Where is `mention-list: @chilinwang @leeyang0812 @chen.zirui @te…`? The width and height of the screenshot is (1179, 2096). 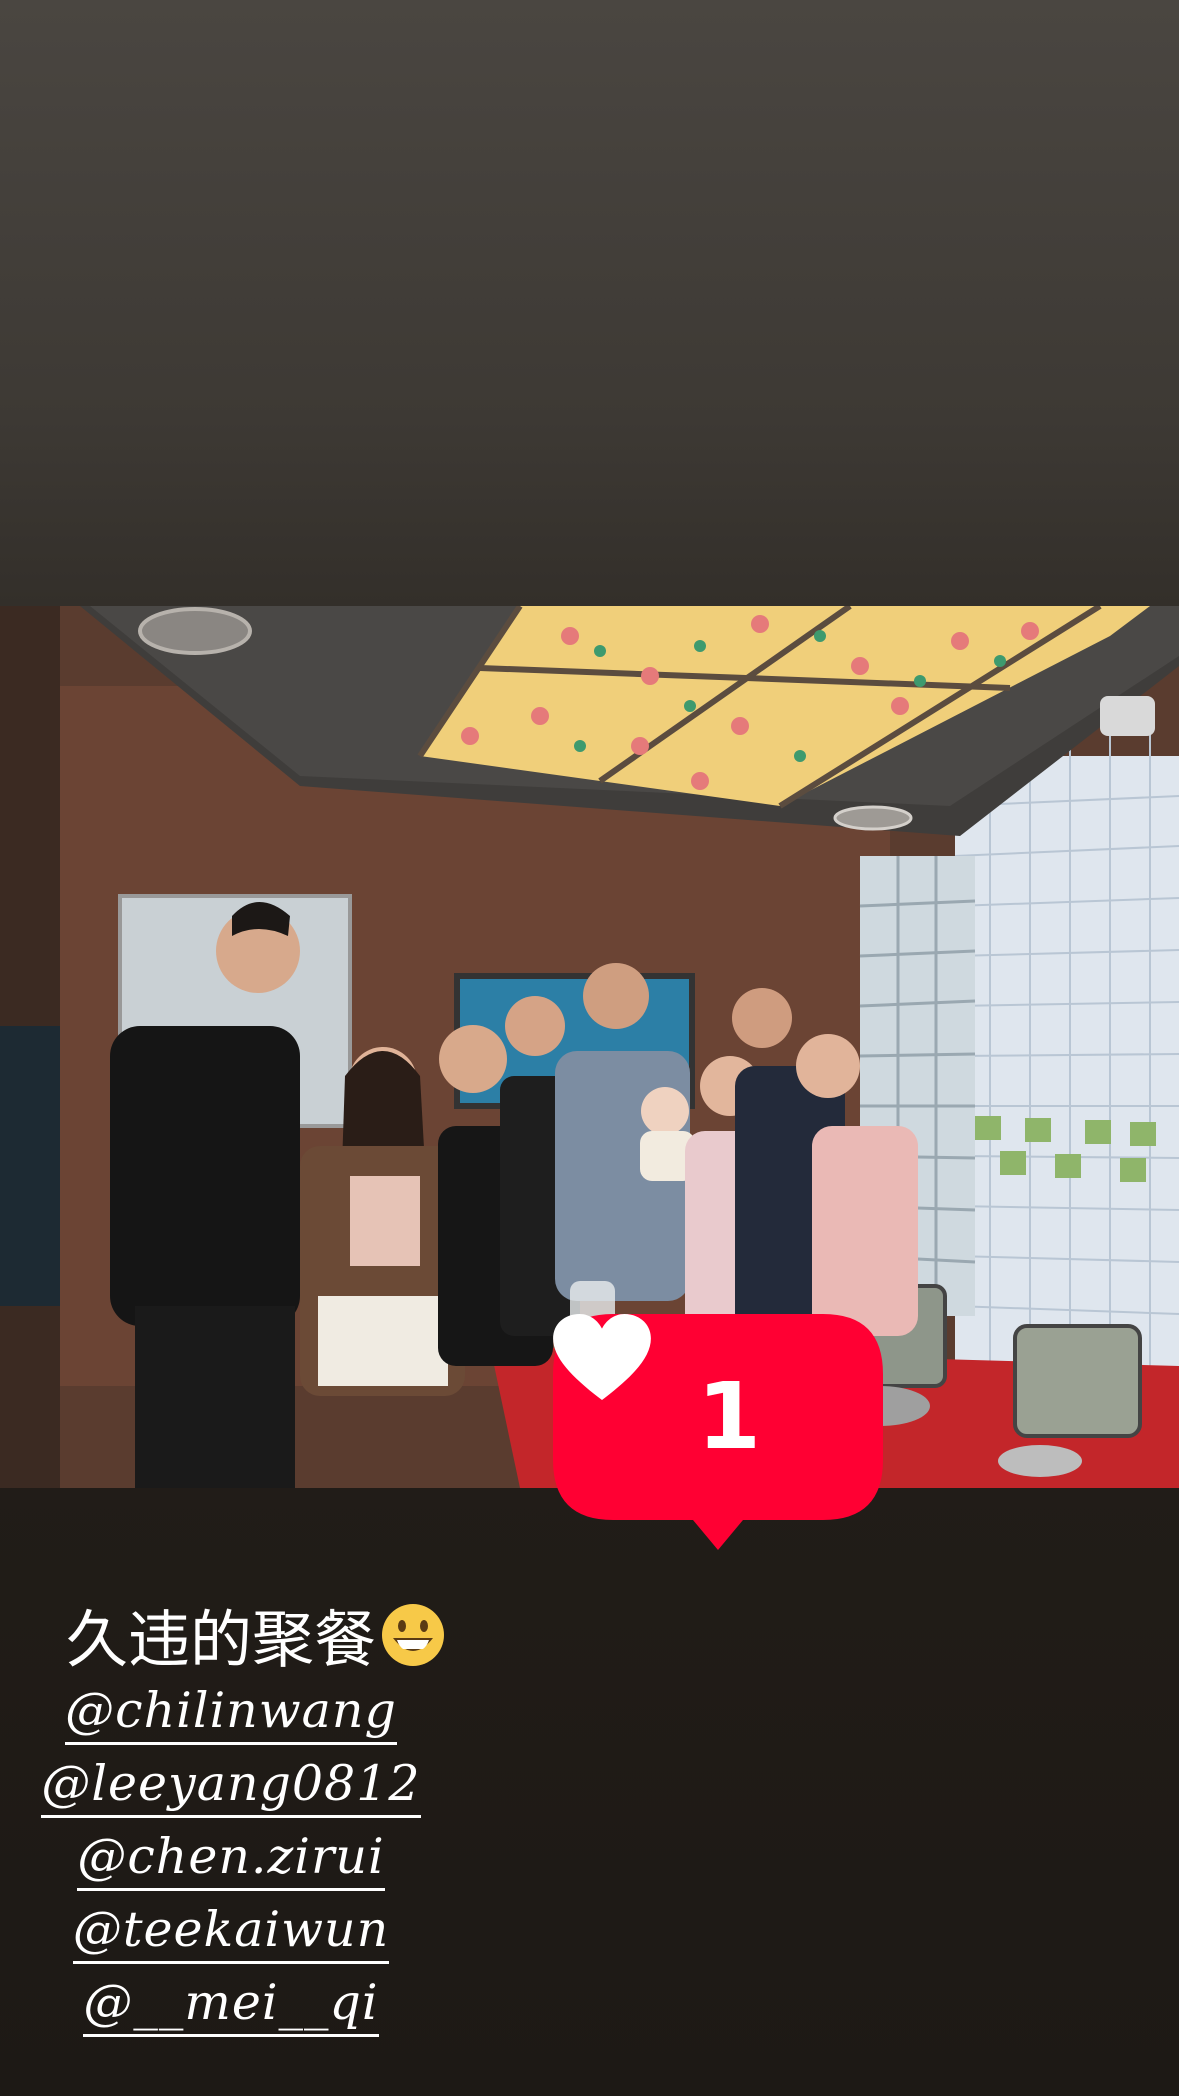
mention-list: @chilinwang @leeyang0812 @chen.zirui @te… is located at coordinates (231, 1868).